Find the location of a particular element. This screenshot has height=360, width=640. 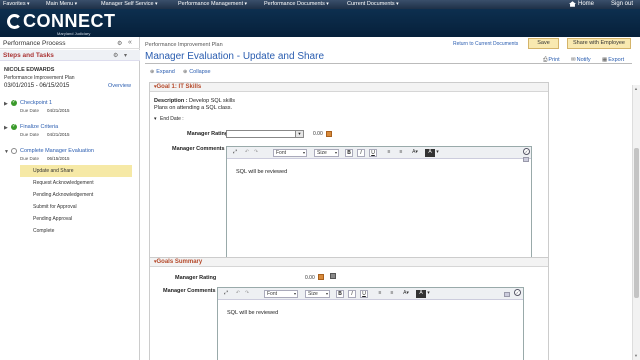

nav-current-documents: Current Documents is located at coordinates (373, 4).